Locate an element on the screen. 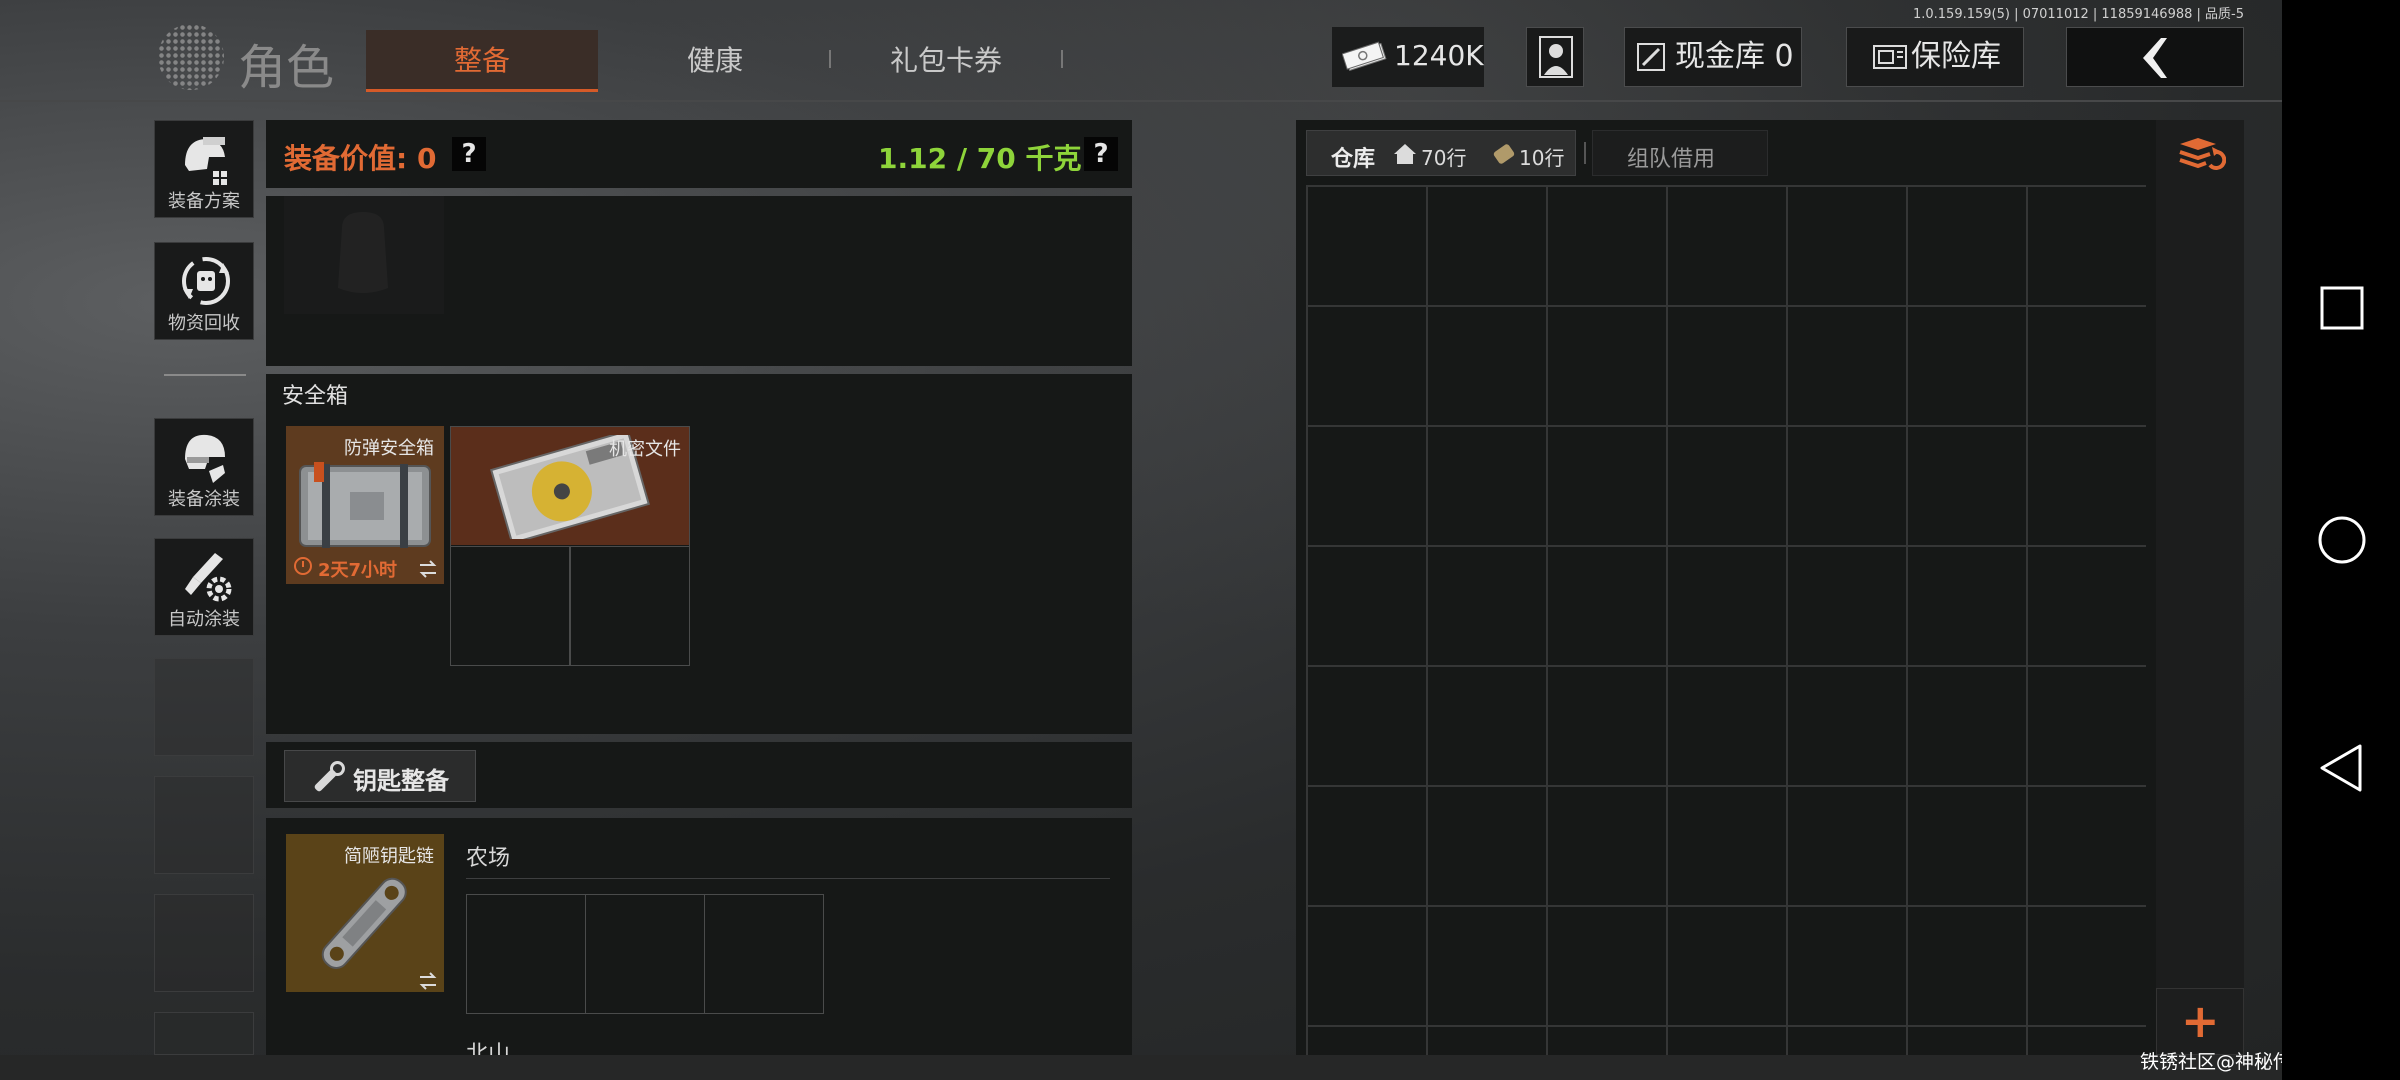 Image resolution: width=2400 pixels, height=1080 pixels. auto-paint-icon is located at coordinates (208, 577).